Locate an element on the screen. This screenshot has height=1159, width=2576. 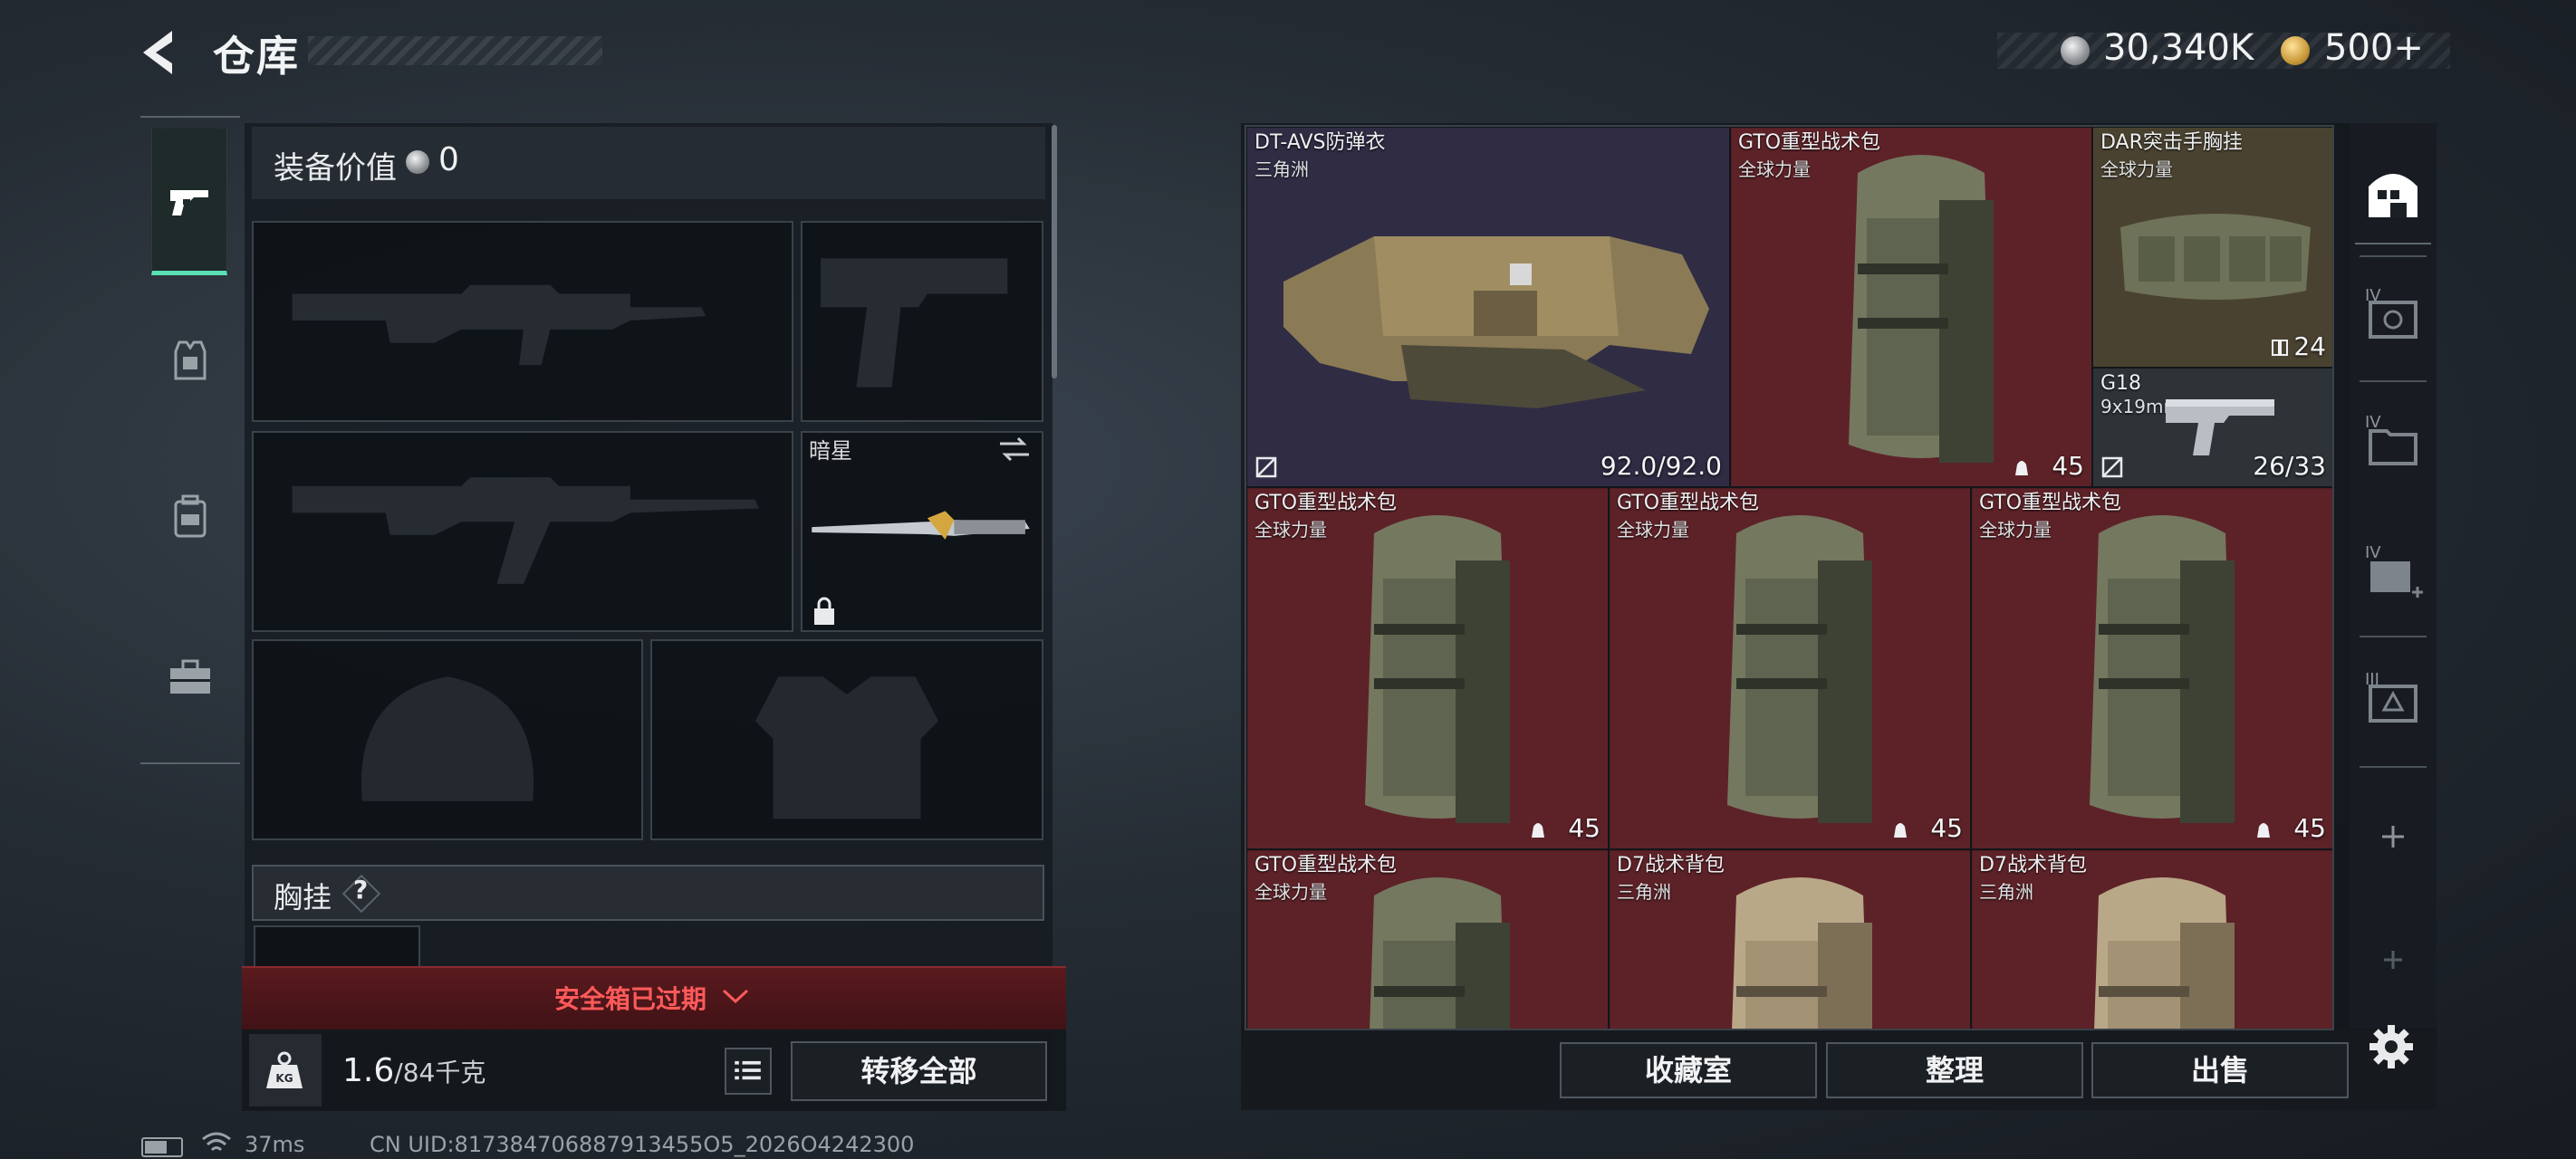
storage-home-icon is located at coordinates (2393, 195).